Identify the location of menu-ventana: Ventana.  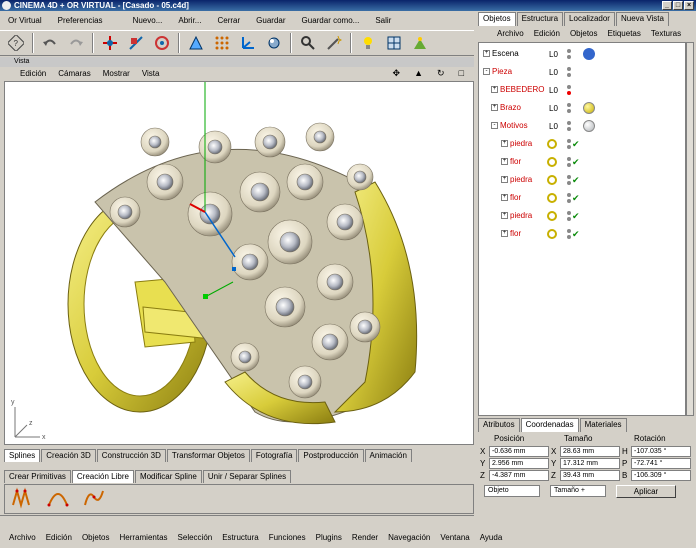
(454, 537).